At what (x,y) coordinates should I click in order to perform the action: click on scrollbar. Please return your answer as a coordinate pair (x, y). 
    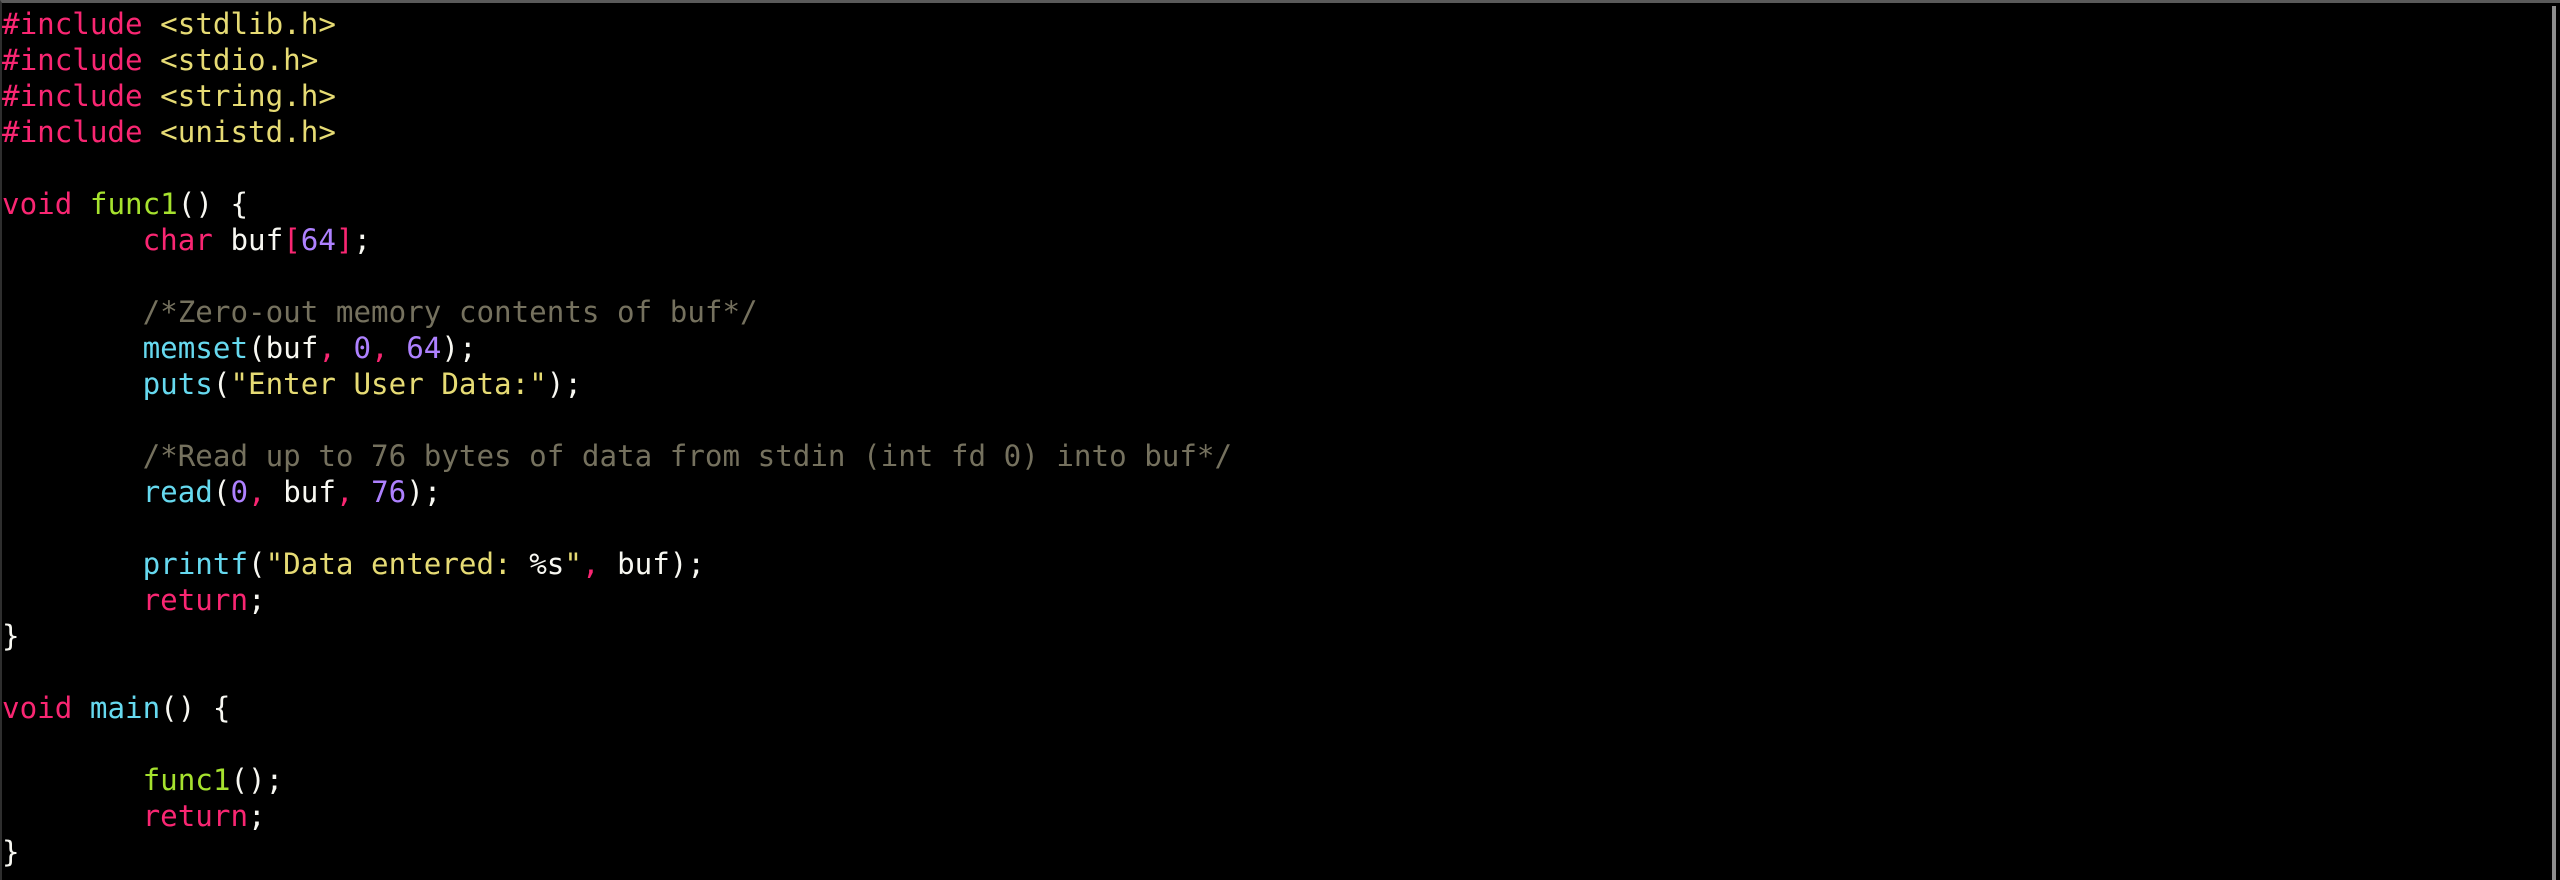
    Looking at the image, I should click on (2554, 443).